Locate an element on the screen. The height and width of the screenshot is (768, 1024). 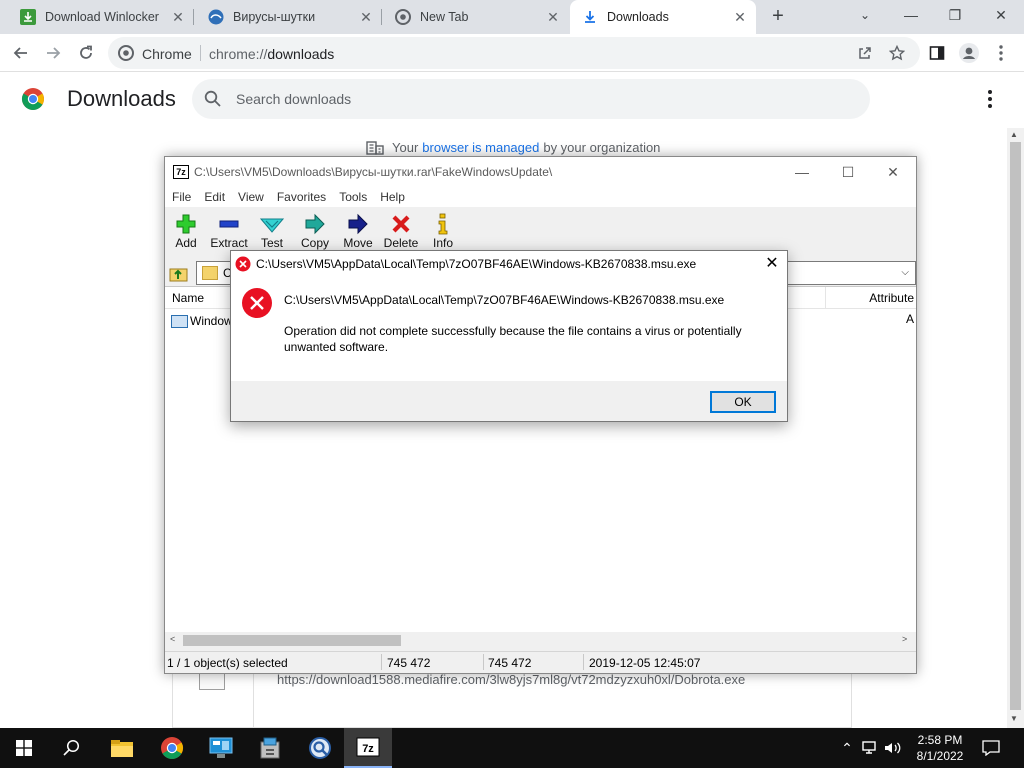
file-explorer-button is located at coordinates (122, 748).